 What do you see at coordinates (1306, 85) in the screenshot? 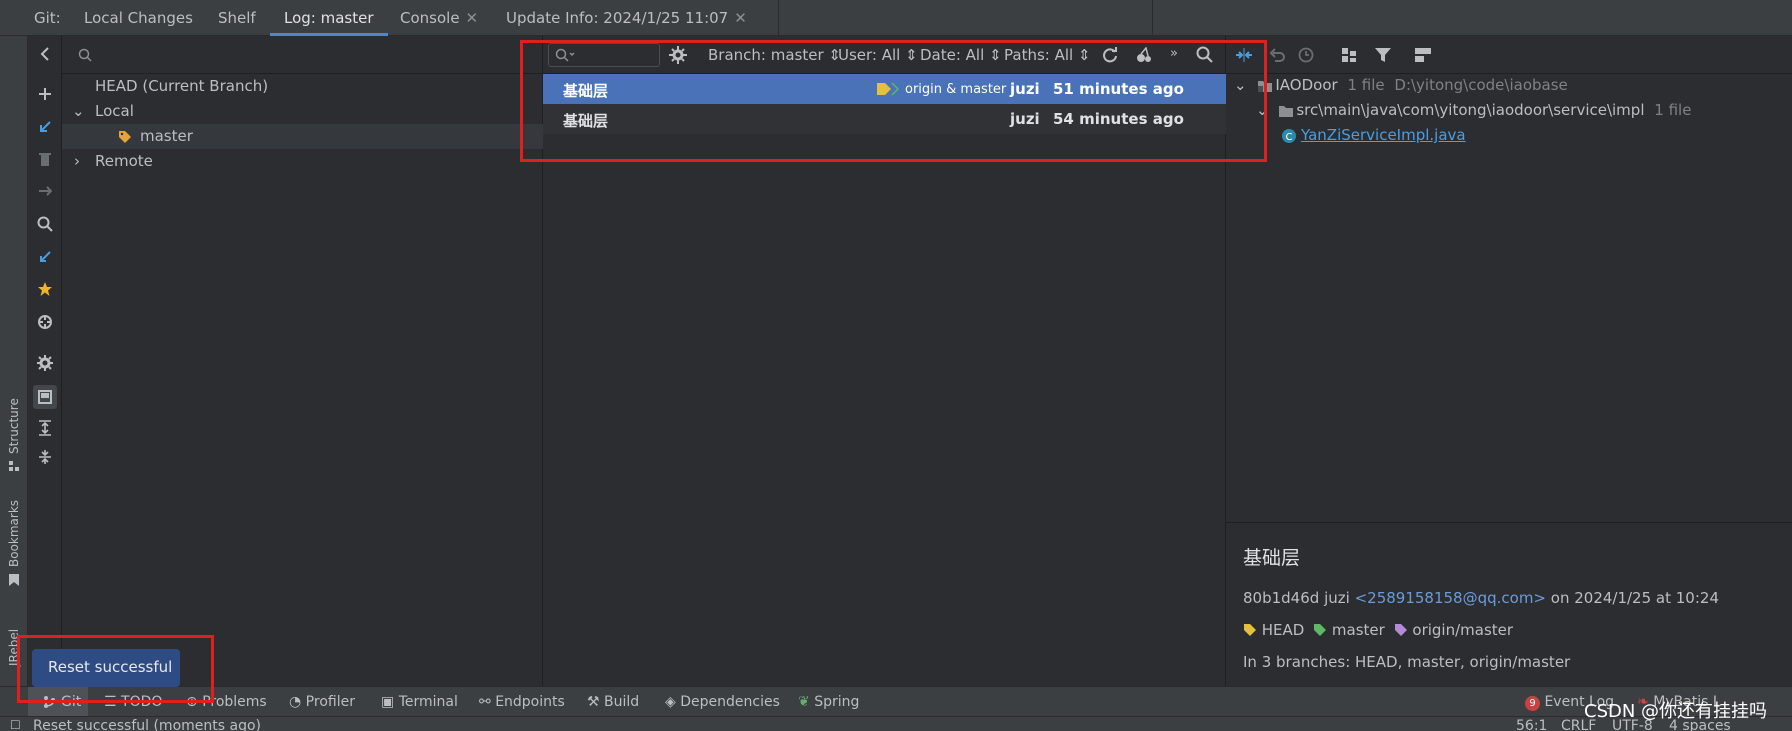
I see `root-name: IAODoor` at bounding box center [1306, 85].